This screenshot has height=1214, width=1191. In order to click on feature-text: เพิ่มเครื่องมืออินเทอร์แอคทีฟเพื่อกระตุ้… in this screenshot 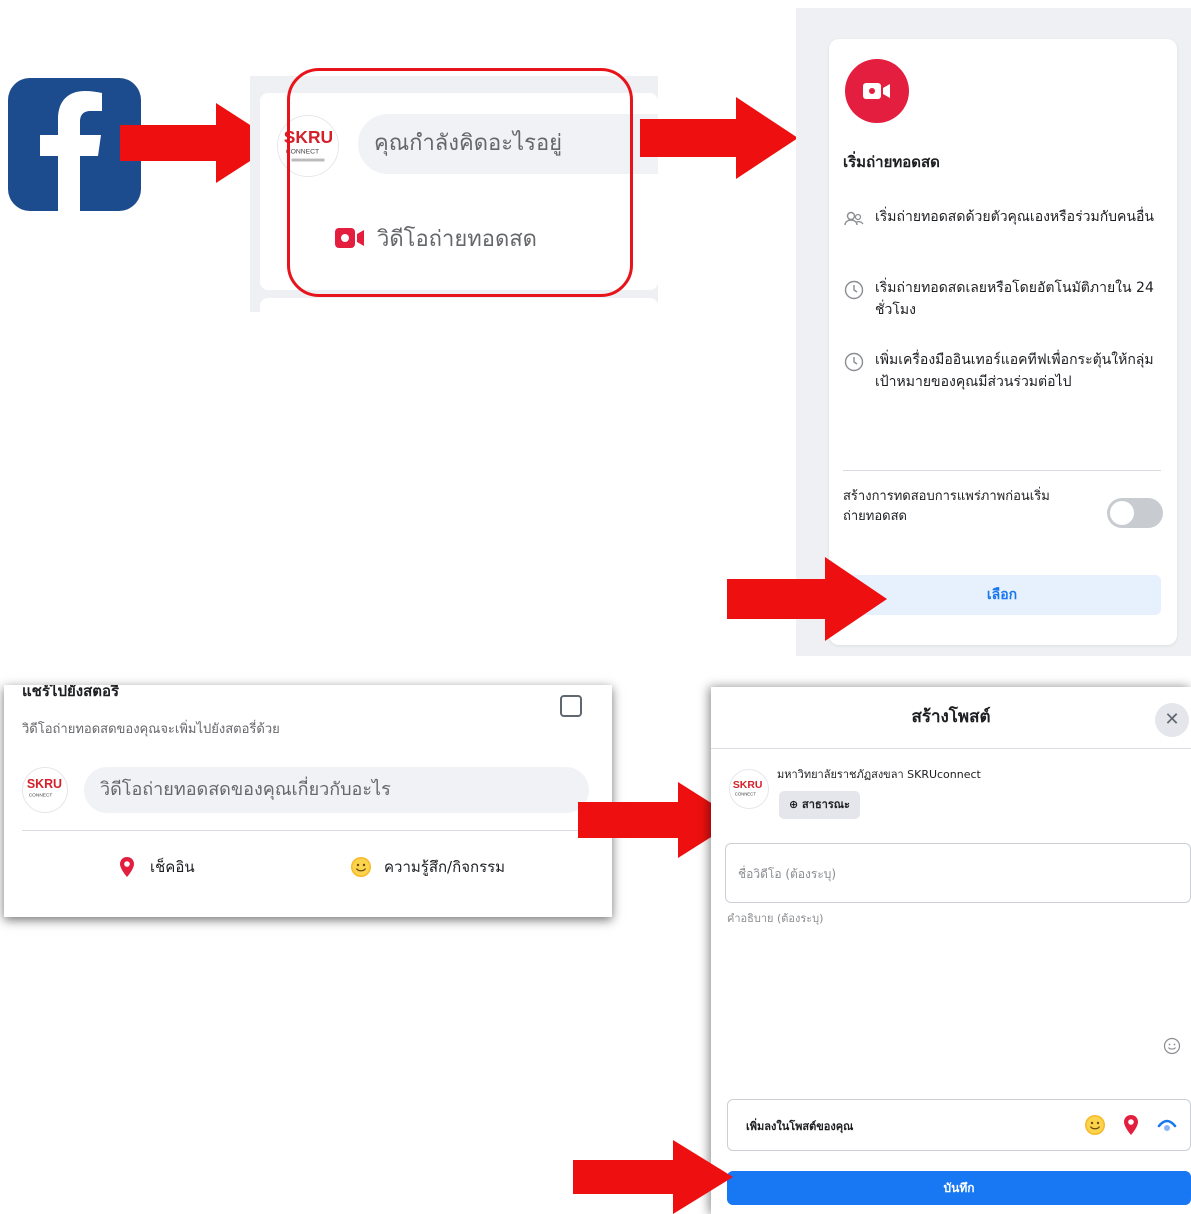, I will do `click(1014, 371)`.